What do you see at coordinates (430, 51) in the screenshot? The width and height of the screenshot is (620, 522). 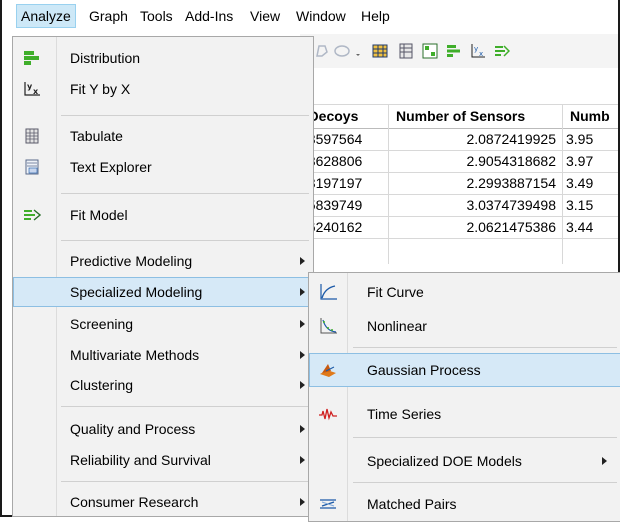 I see `toolbar-grid-icon` at bounding box center [430, 51].